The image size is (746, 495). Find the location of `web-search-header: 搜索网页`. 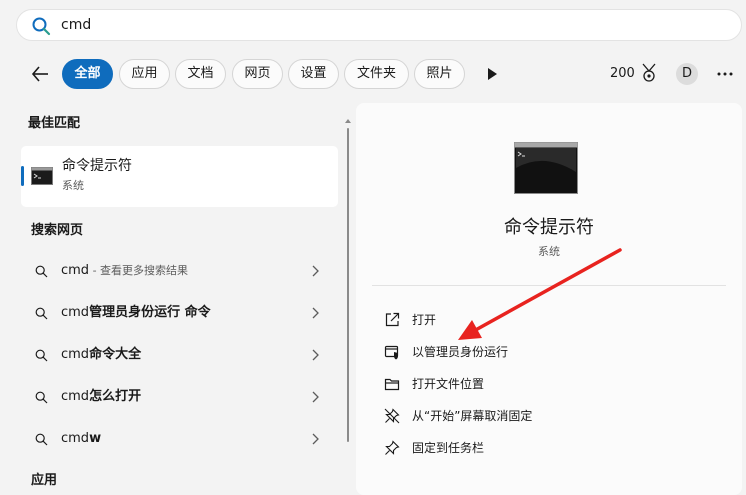

web-search-header: 搜索网页 is located at coordinates (57, 230).